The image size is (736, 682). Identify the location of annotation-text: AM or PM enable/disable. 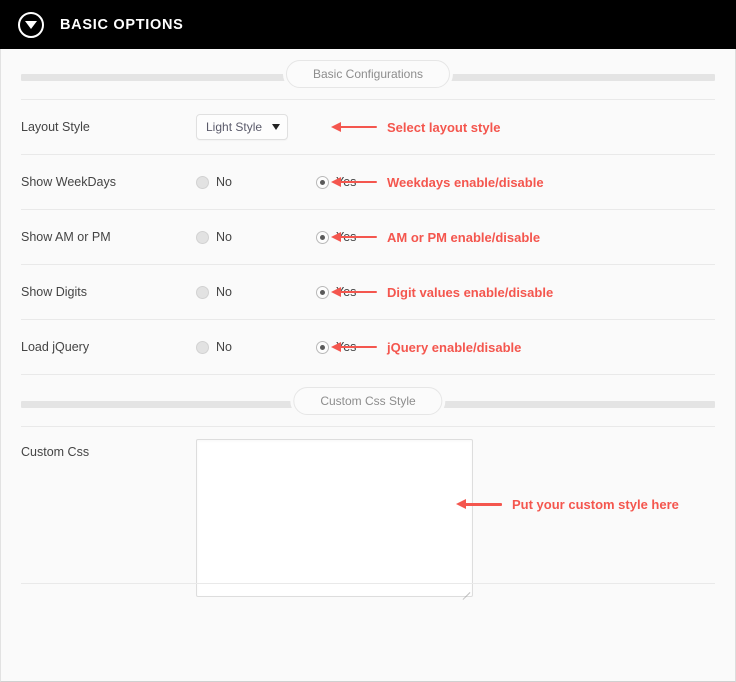
(464, 237).